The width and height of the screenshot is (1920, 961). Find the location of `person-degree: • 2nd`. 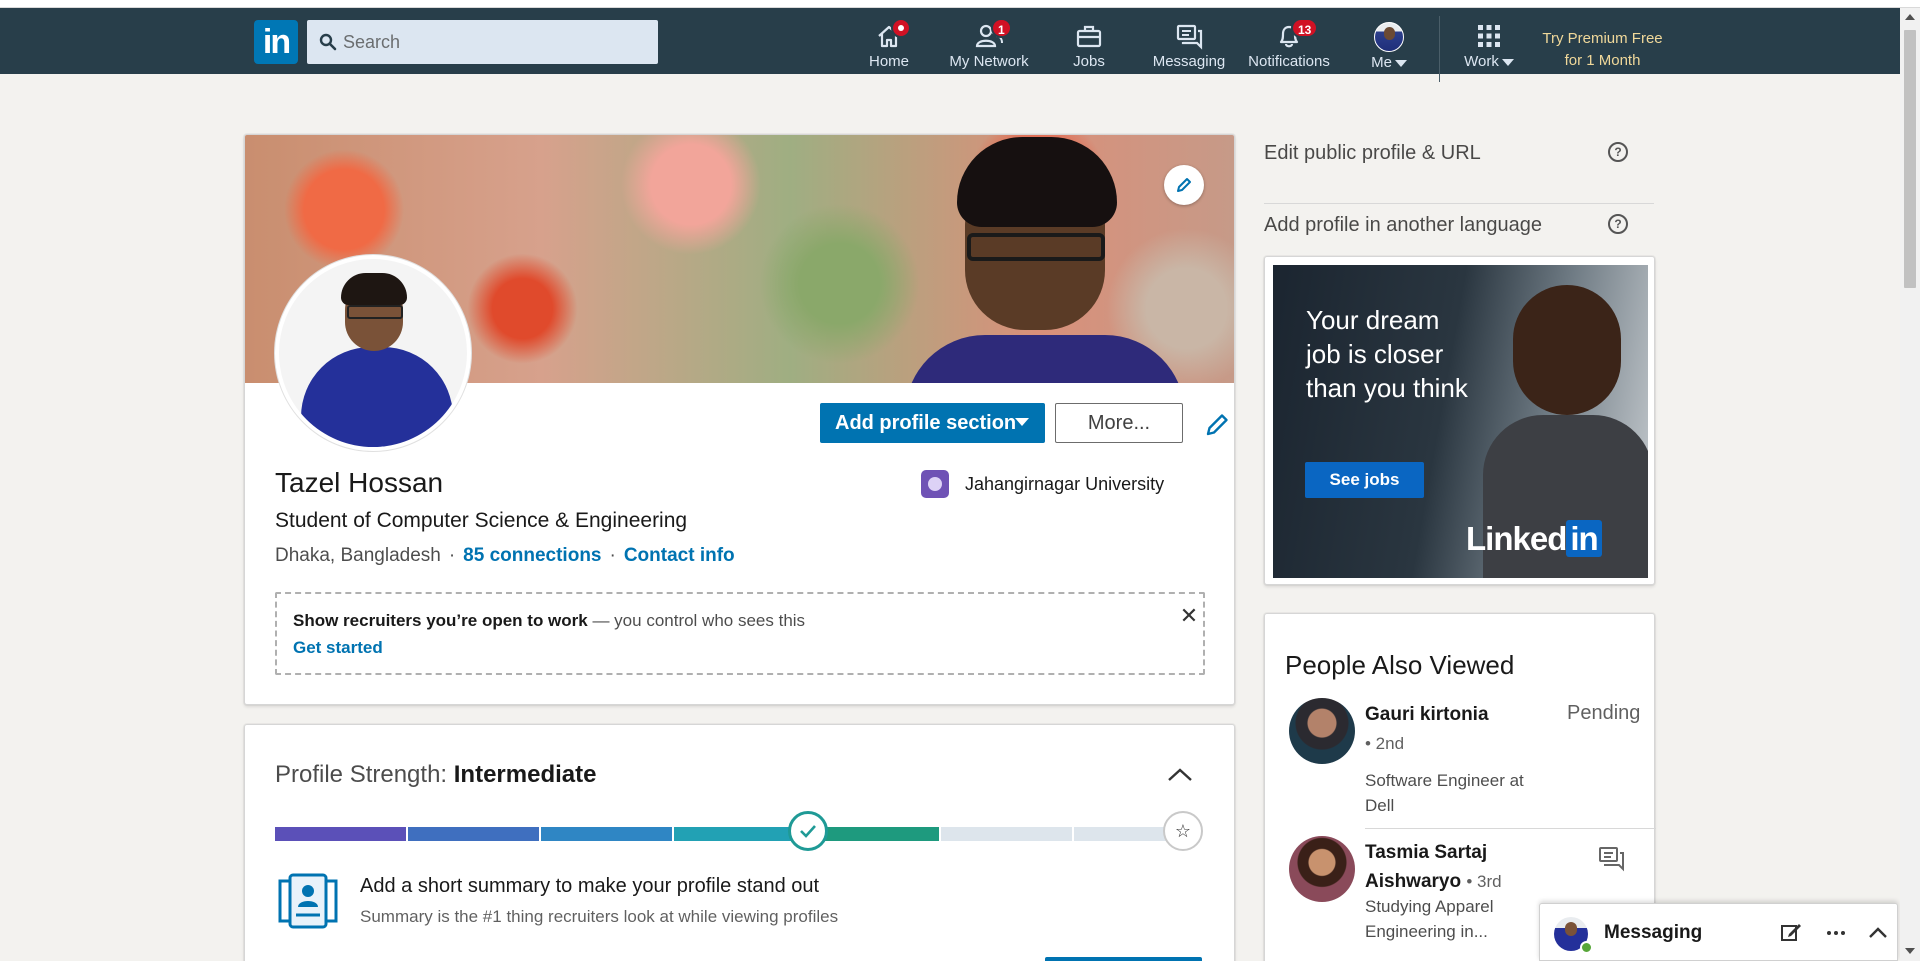

person-degree: • 2nd is located at coordinates (1385, 743).